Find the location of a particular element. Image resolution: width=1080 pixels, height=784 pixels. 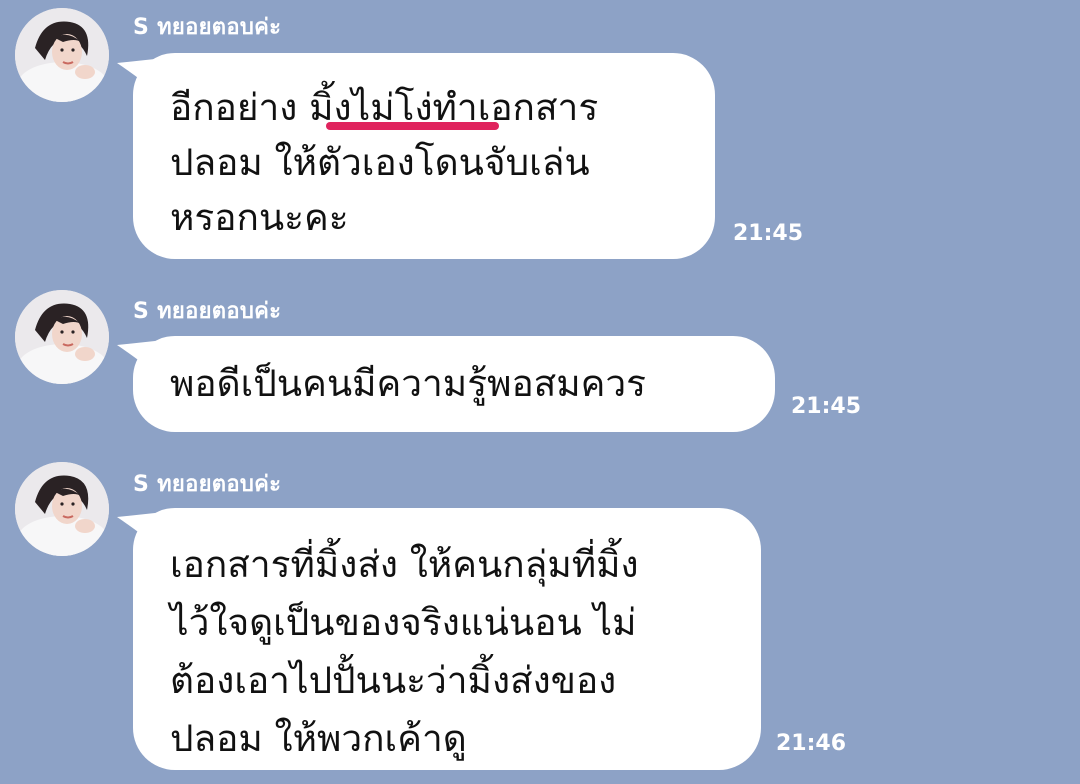

message-line: ไว้ใจดูเป็นของจริงแน่นอน ไม่ is located at coordinates (403, 622).